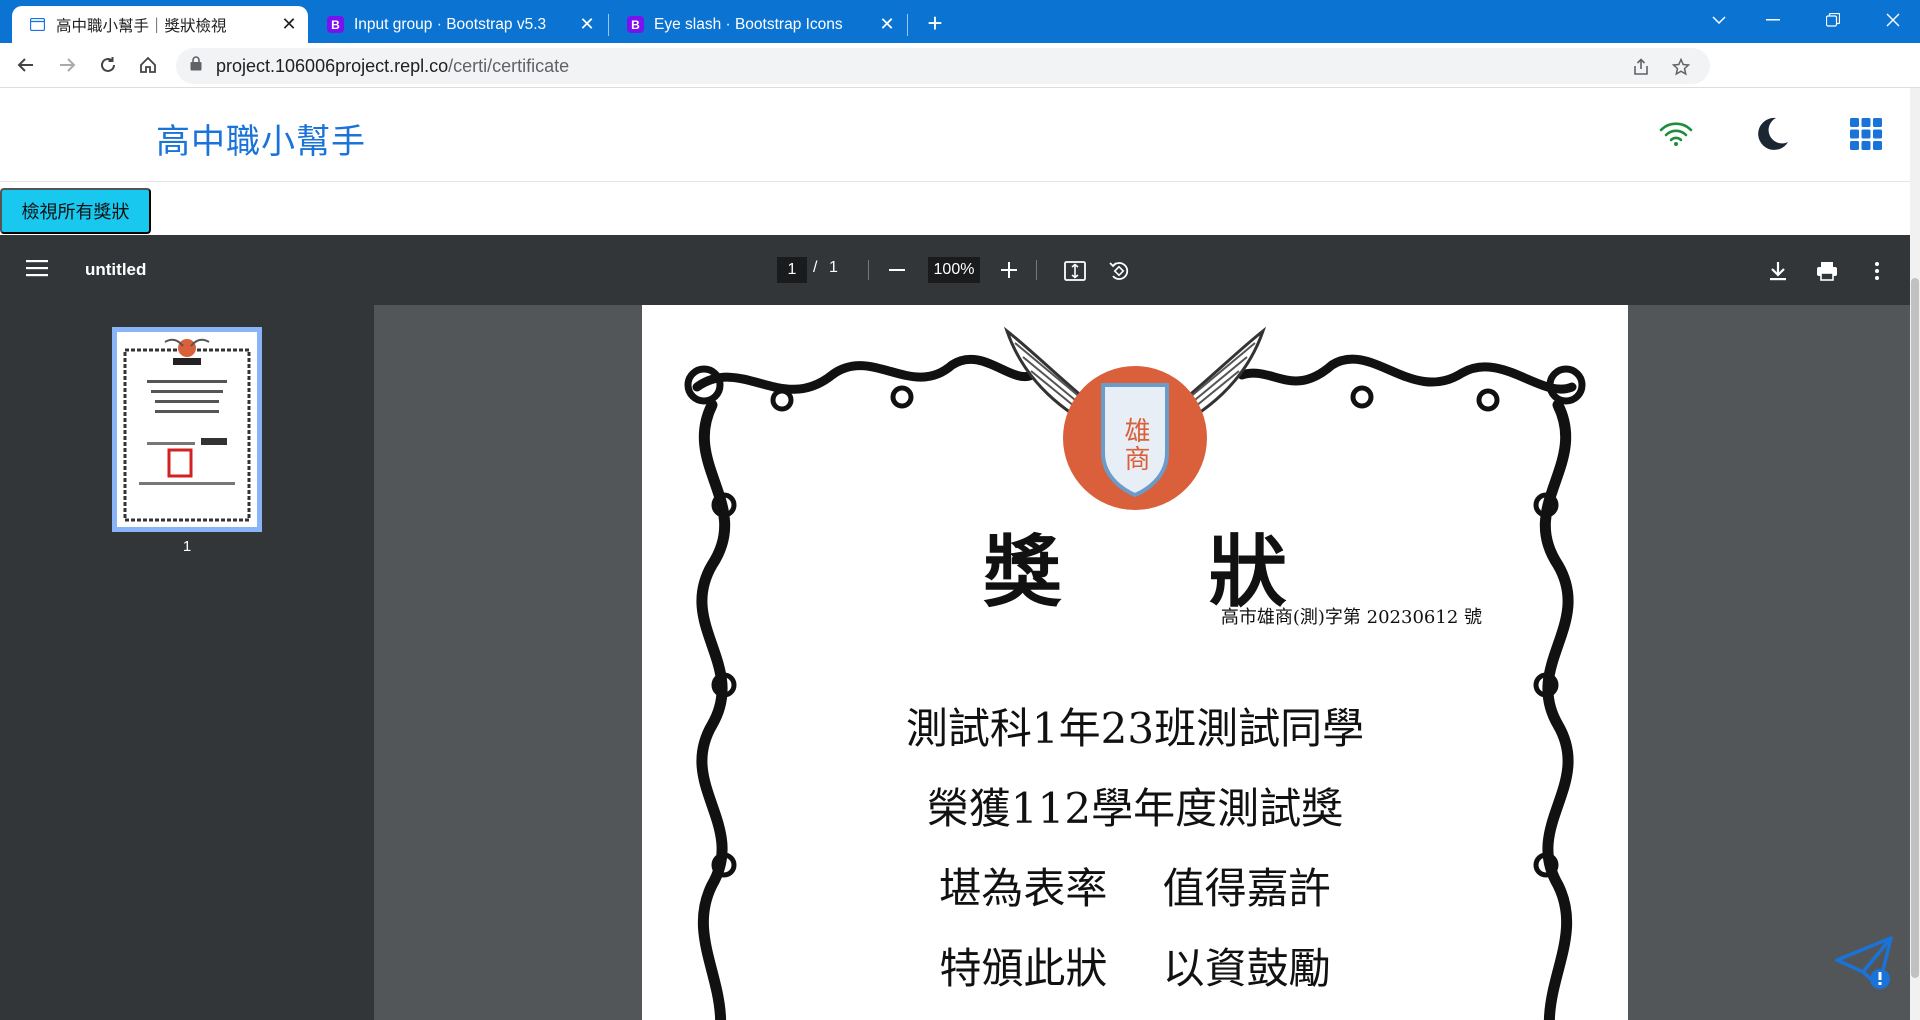  What do you see at coordinates (187, 662) in the screenshot?
I see `thumbnail-panel: 1` at bounding box center [187, 662].